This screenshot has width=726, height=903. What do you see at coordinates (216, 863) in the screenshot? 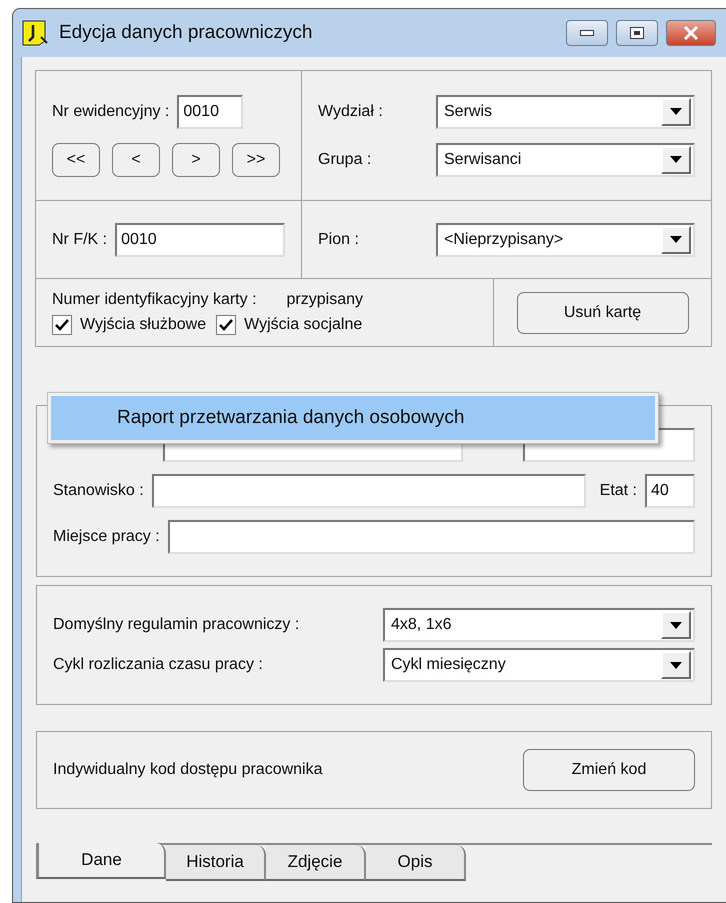
I see `tab: Historia` at bounding box center [216, 863].